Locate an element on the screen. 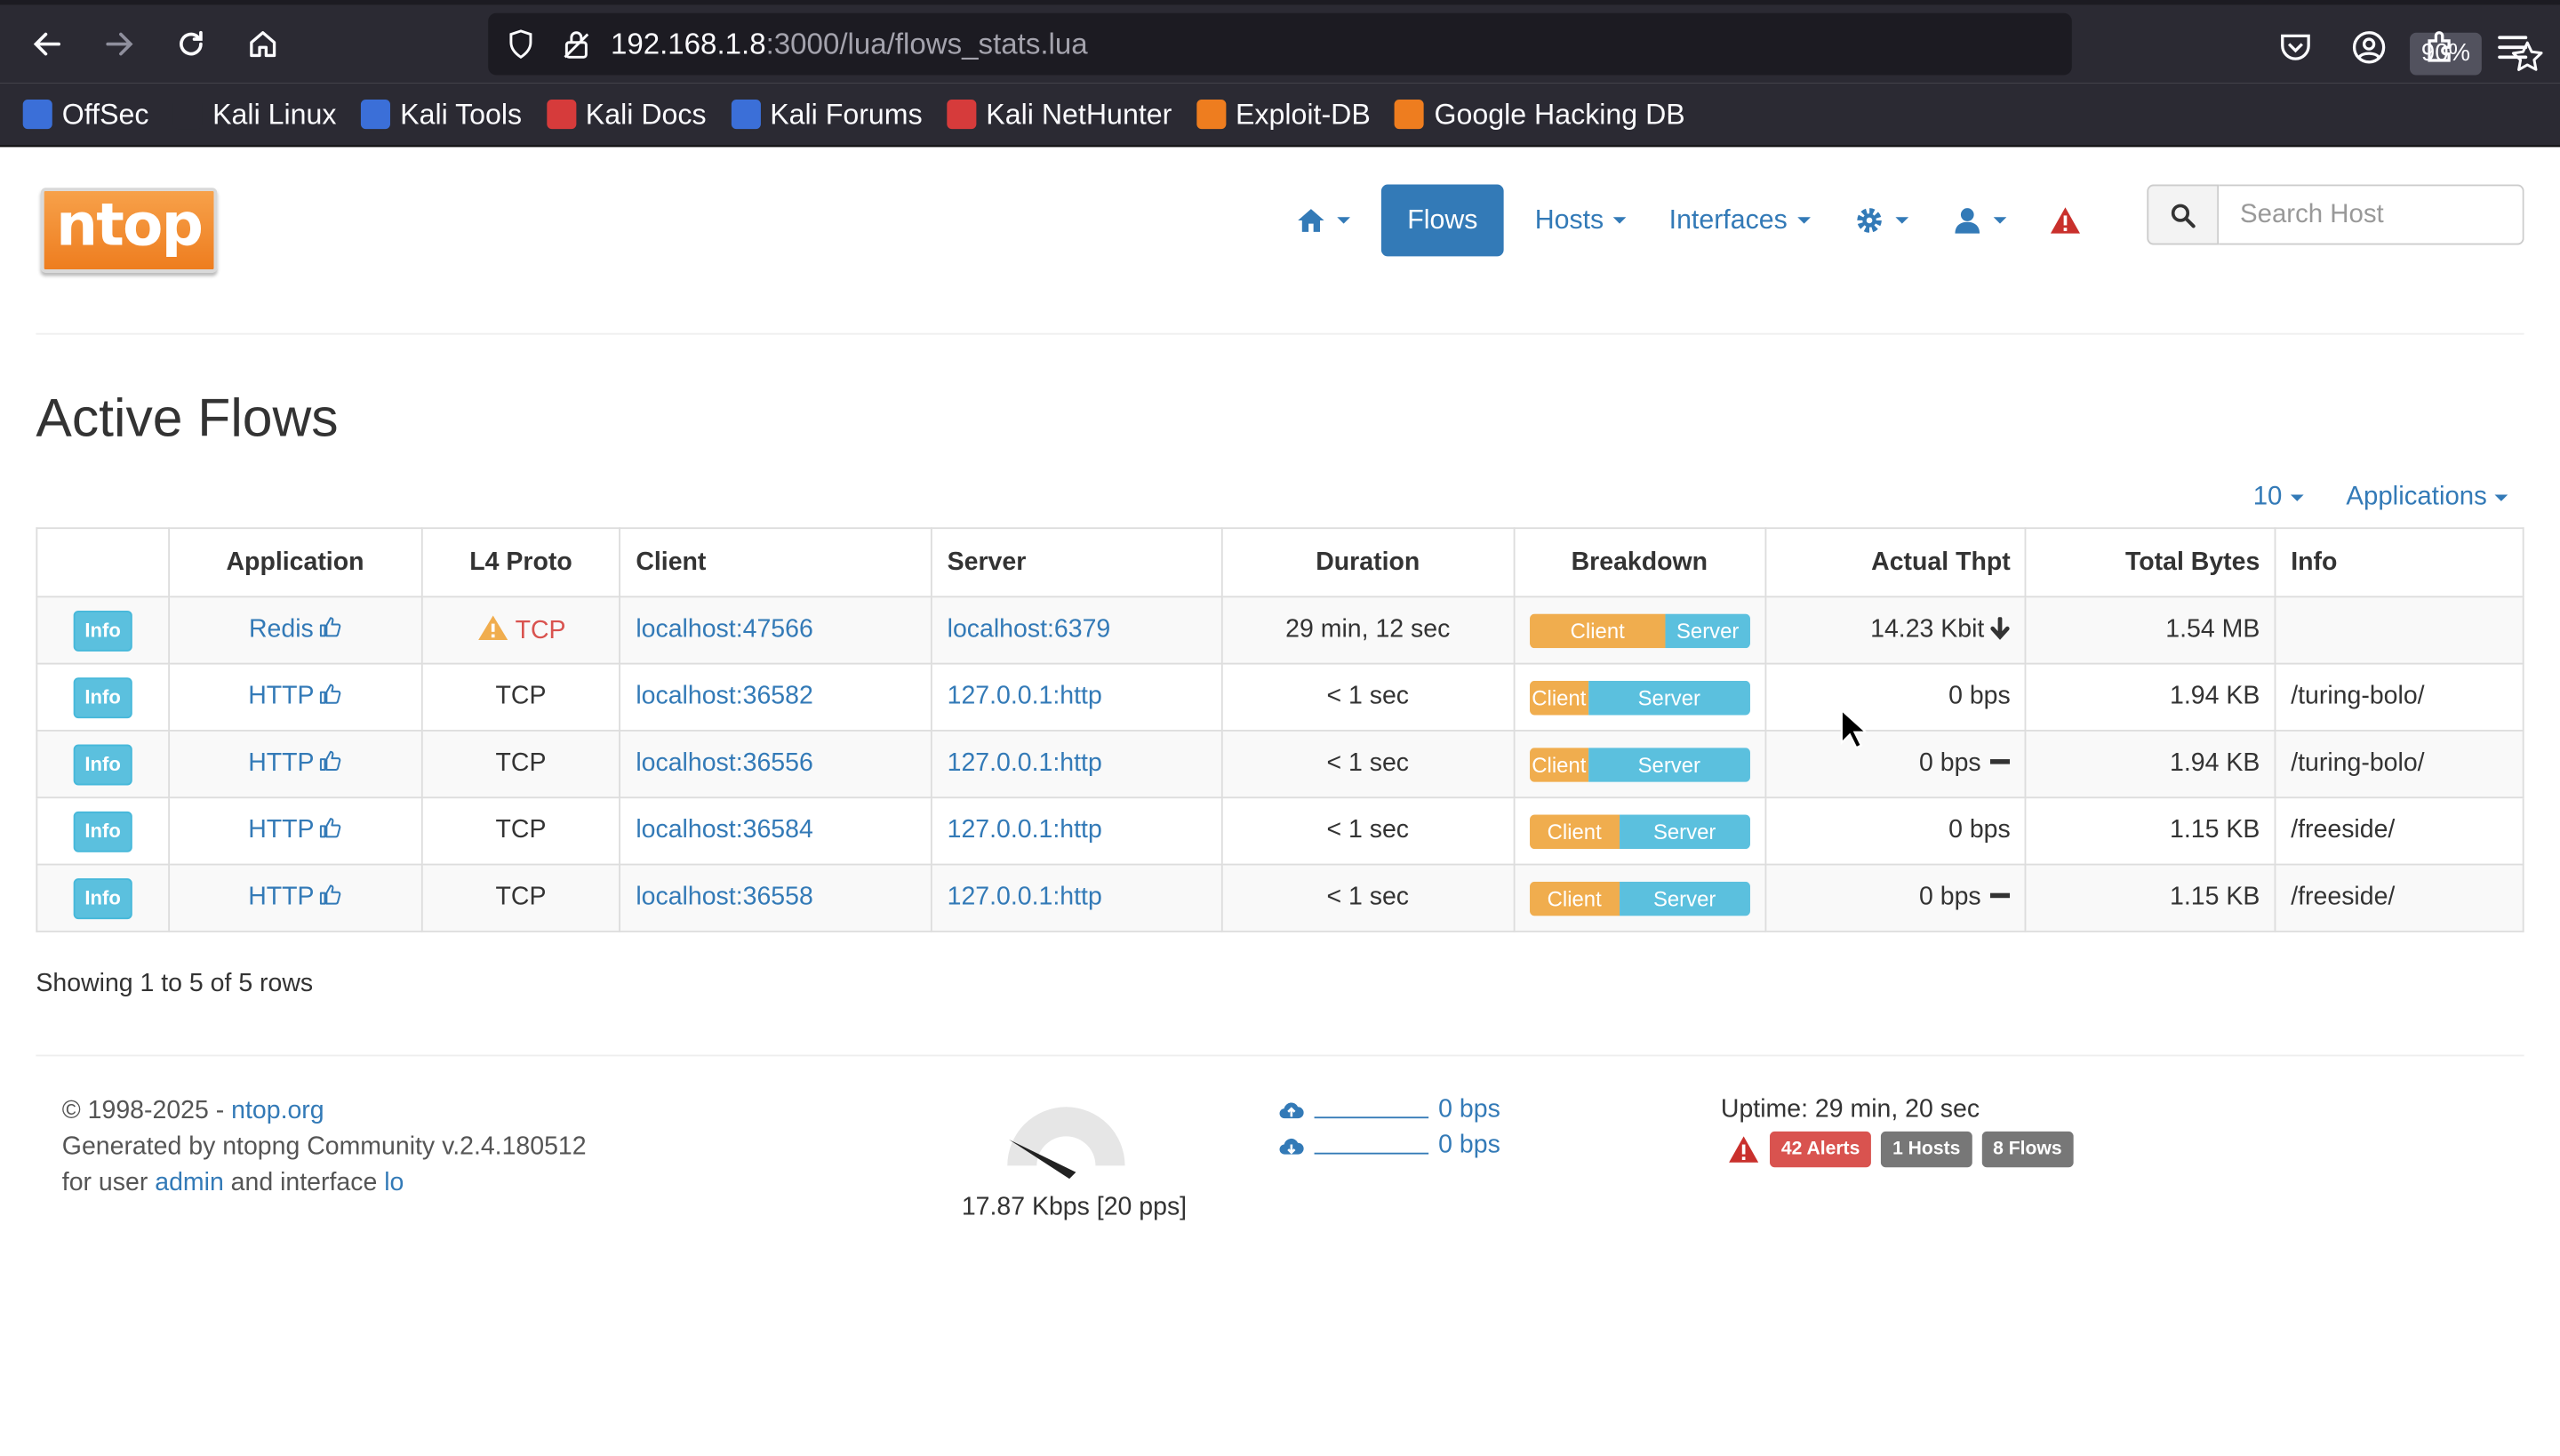  column-header: Client is located at coordinates (776, 562).